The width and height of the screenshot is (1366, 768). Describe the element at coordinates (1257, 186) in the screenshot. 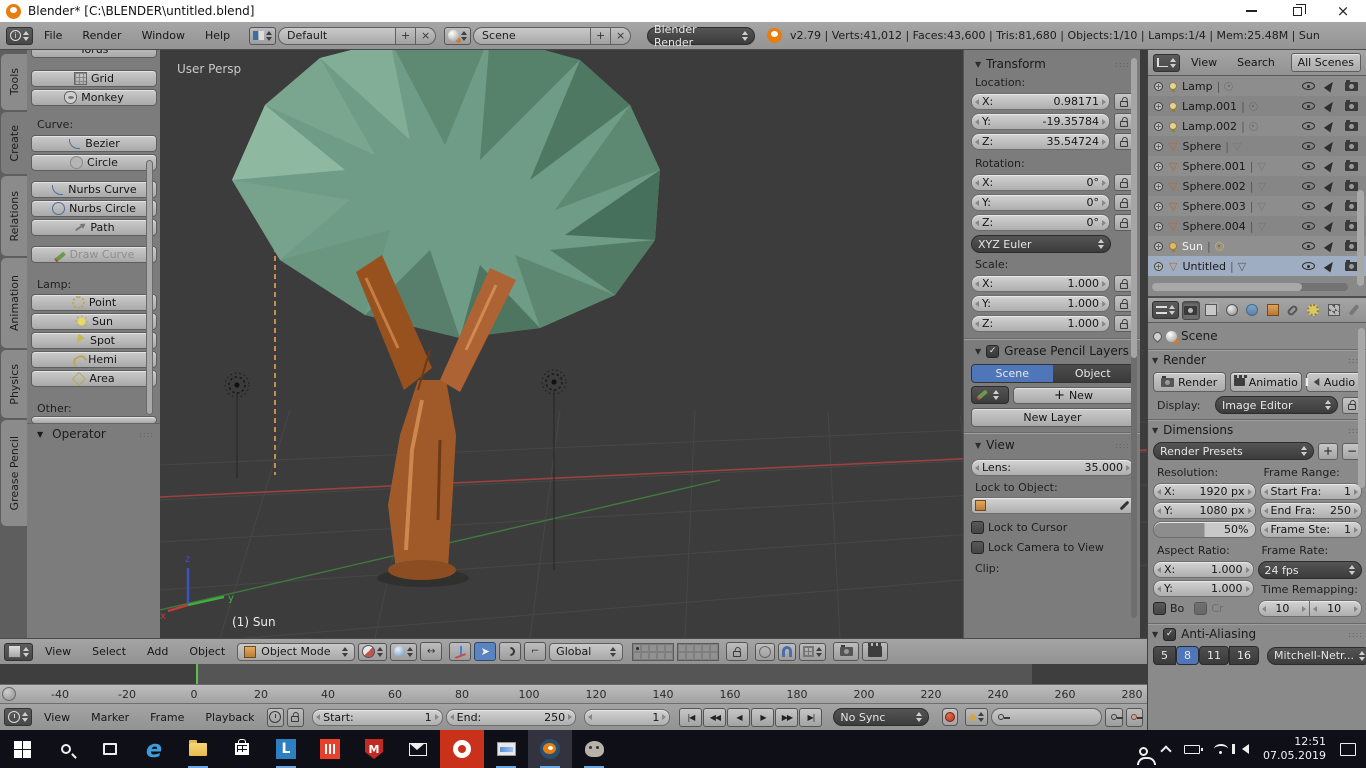

I see `outliner-row-sphere-002: + ▽ Sphere.002 | ▽` at that location.